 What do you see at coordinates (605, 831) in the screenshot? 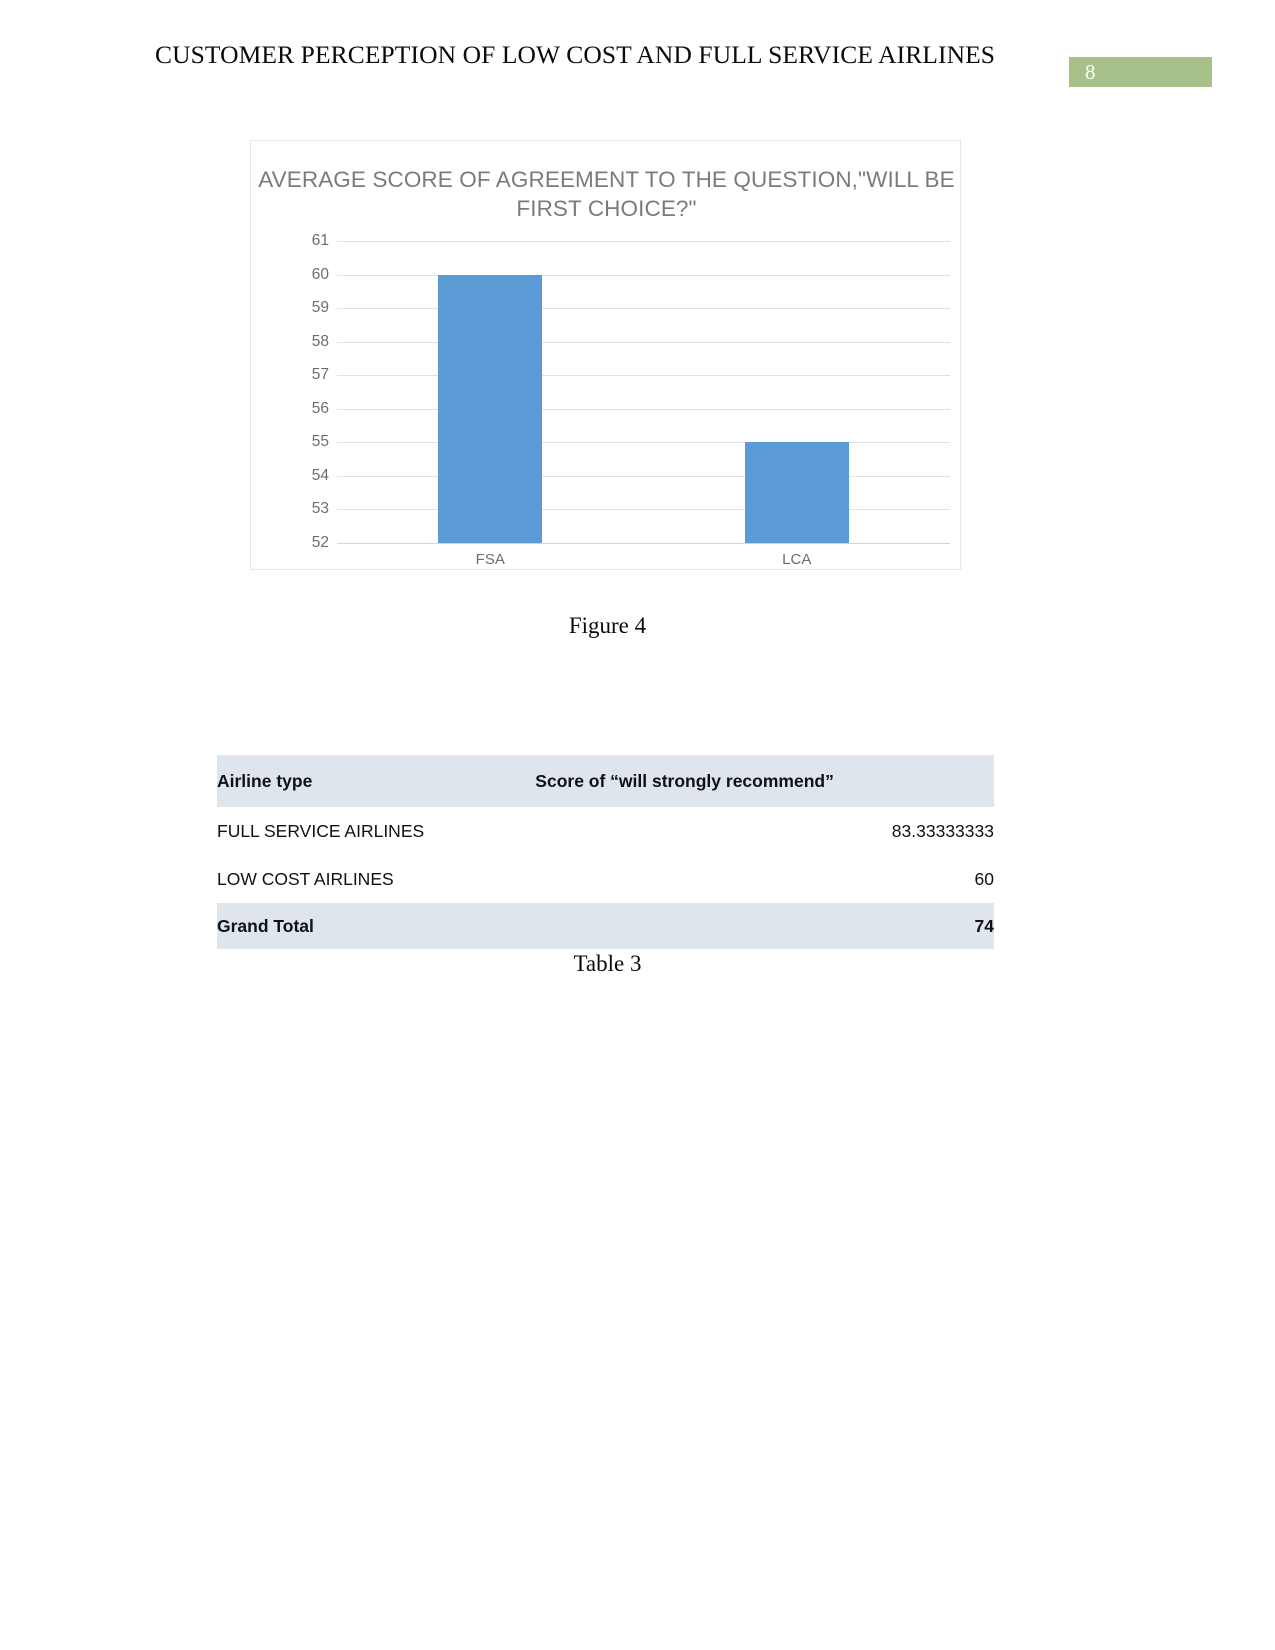
I see `table-row: FULL SERVICE AIRLINES 83.33333333` at bounding box center [605, 831].